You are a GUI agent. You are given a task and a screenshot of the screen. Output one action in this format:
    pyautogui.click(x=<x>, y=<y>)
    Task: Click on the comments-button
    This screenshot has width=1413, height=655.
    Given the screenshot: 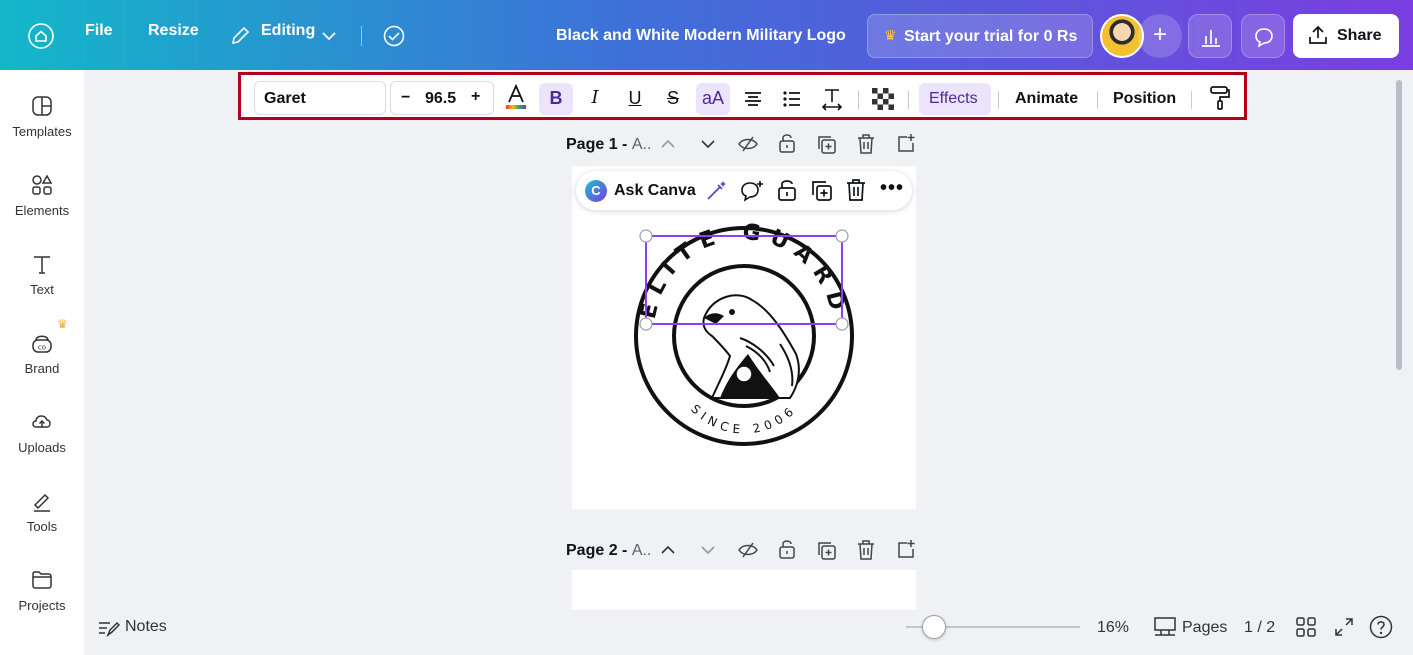 What is the action you would take?
    pyautogui.click(x=1263, y=36)
    